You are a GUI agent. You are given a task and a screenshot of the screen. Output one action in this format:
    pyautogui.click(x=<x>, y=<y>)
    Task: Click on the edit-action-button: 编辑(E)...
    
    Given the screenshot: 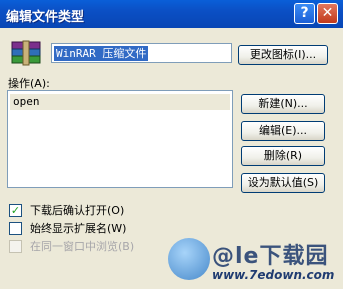 What is the action you would take?
    pyautogui.click(x=283, y=131)
    